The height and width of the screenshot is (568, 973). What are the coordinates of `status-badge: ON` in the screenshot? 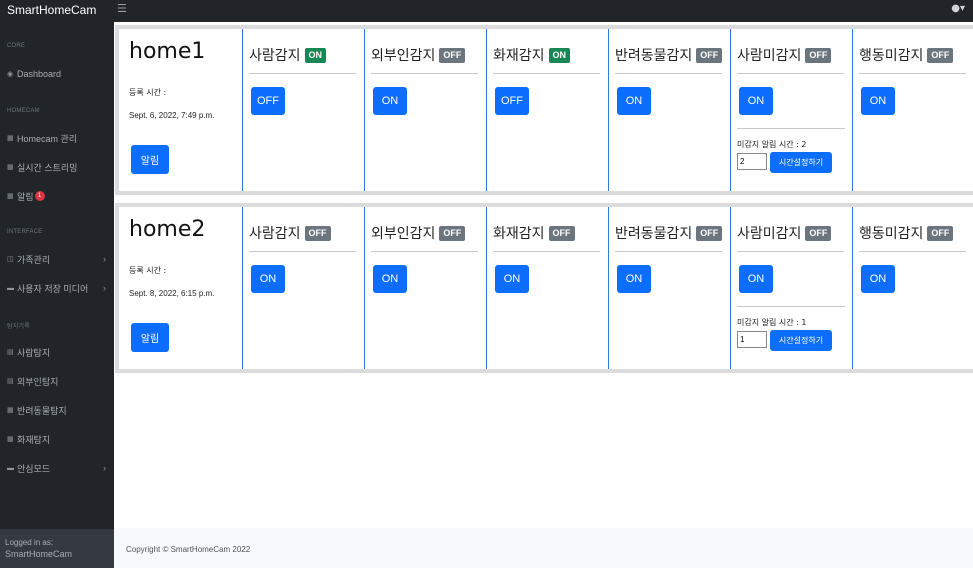 It's located at (559, 55).